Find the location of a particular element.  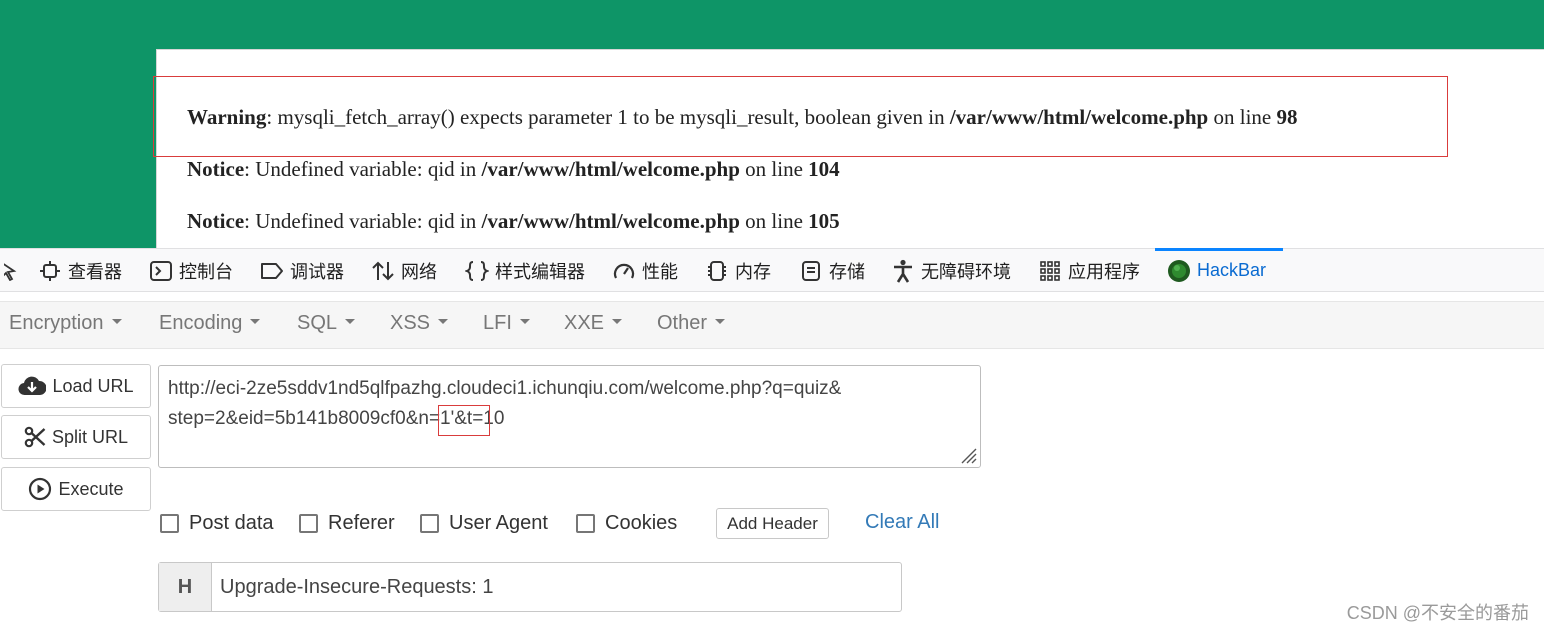

execute-button: Execute is located at coordinates (76, 489).